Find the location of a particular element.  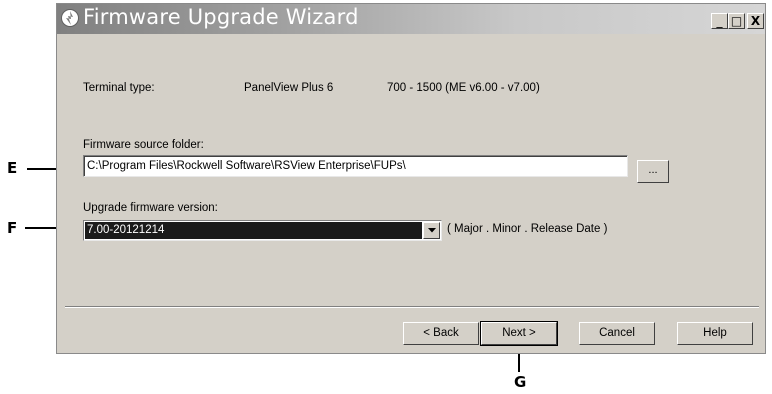

version-format-hint: ( Major . Minor . Release Date ) is located at coordinates (527, 229).